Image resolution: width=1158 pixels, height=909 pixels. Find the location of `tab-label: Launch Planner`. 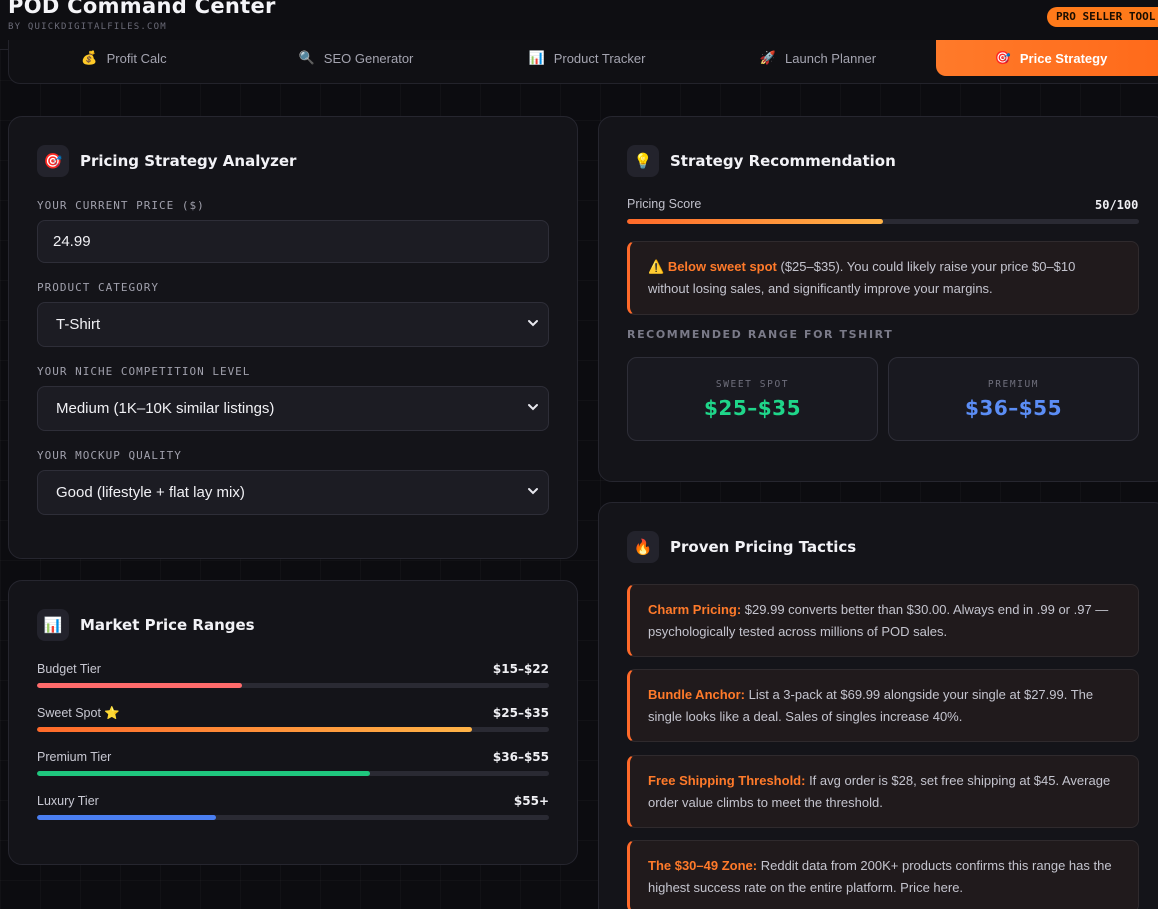

tab-label: Launch Planner is located at coordinates (831, 58).